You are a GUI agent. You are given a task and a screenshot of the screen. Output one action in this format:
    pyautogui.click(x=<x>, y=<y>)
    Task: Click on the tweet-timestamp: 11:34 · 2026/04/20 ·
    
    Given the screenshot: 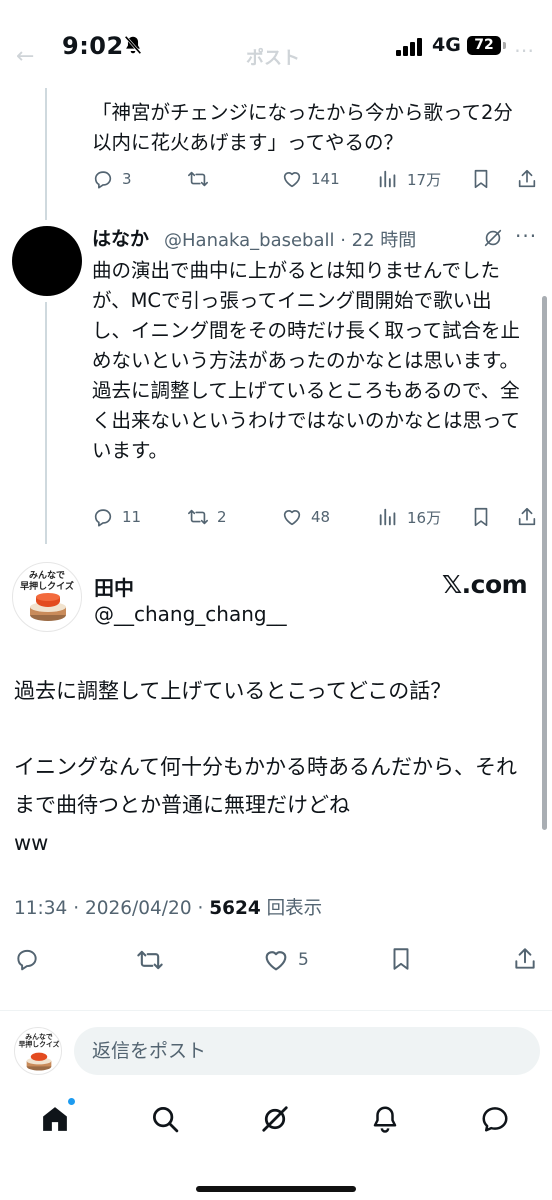 What is the action you would take?
    pyautogui.click(x=111, y=908)
    